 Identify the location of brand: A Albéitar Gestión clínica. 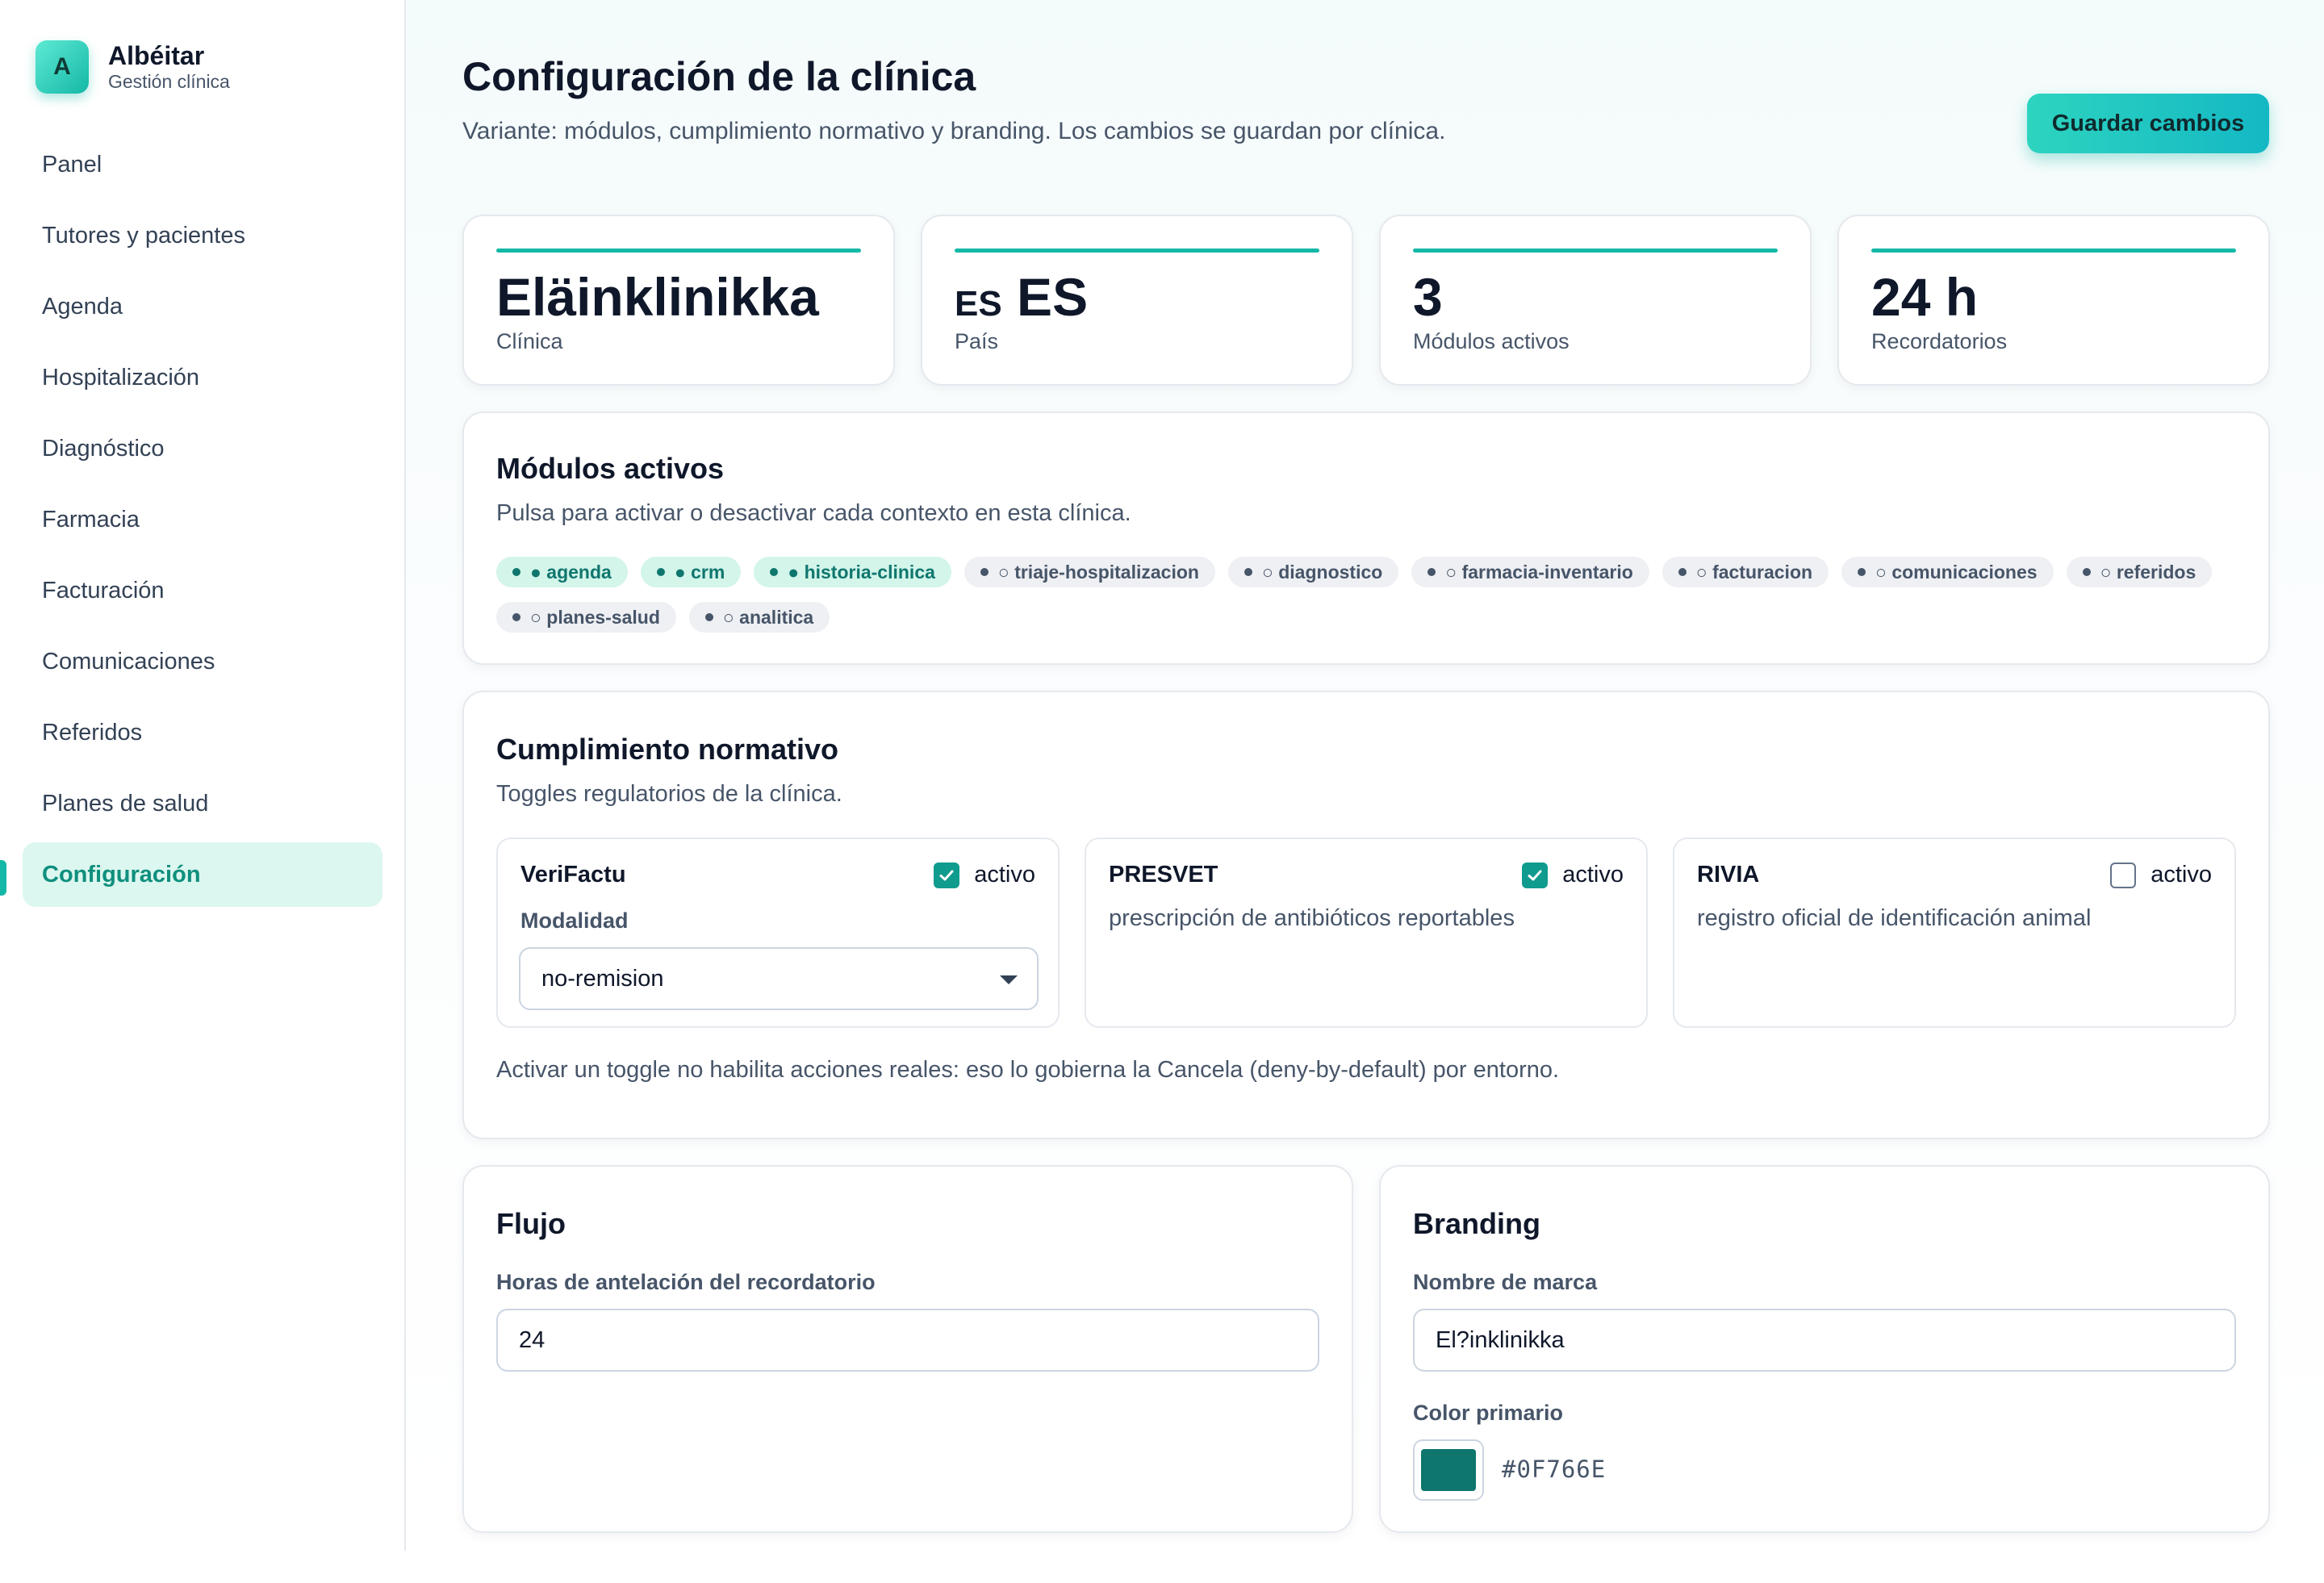
(133, 67).